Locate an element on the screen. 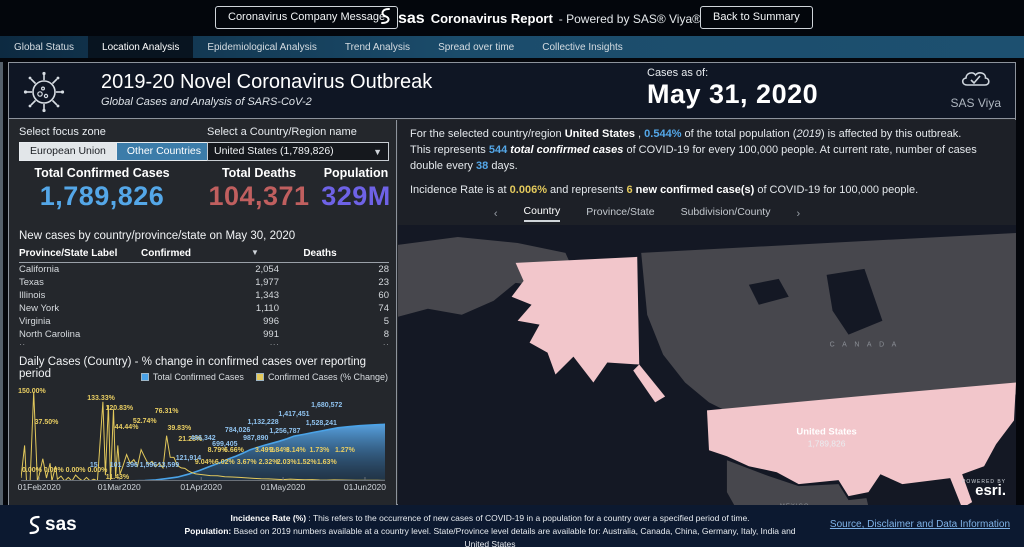  map-tab-province-state: Province/State is located at coordinates (620, 213).